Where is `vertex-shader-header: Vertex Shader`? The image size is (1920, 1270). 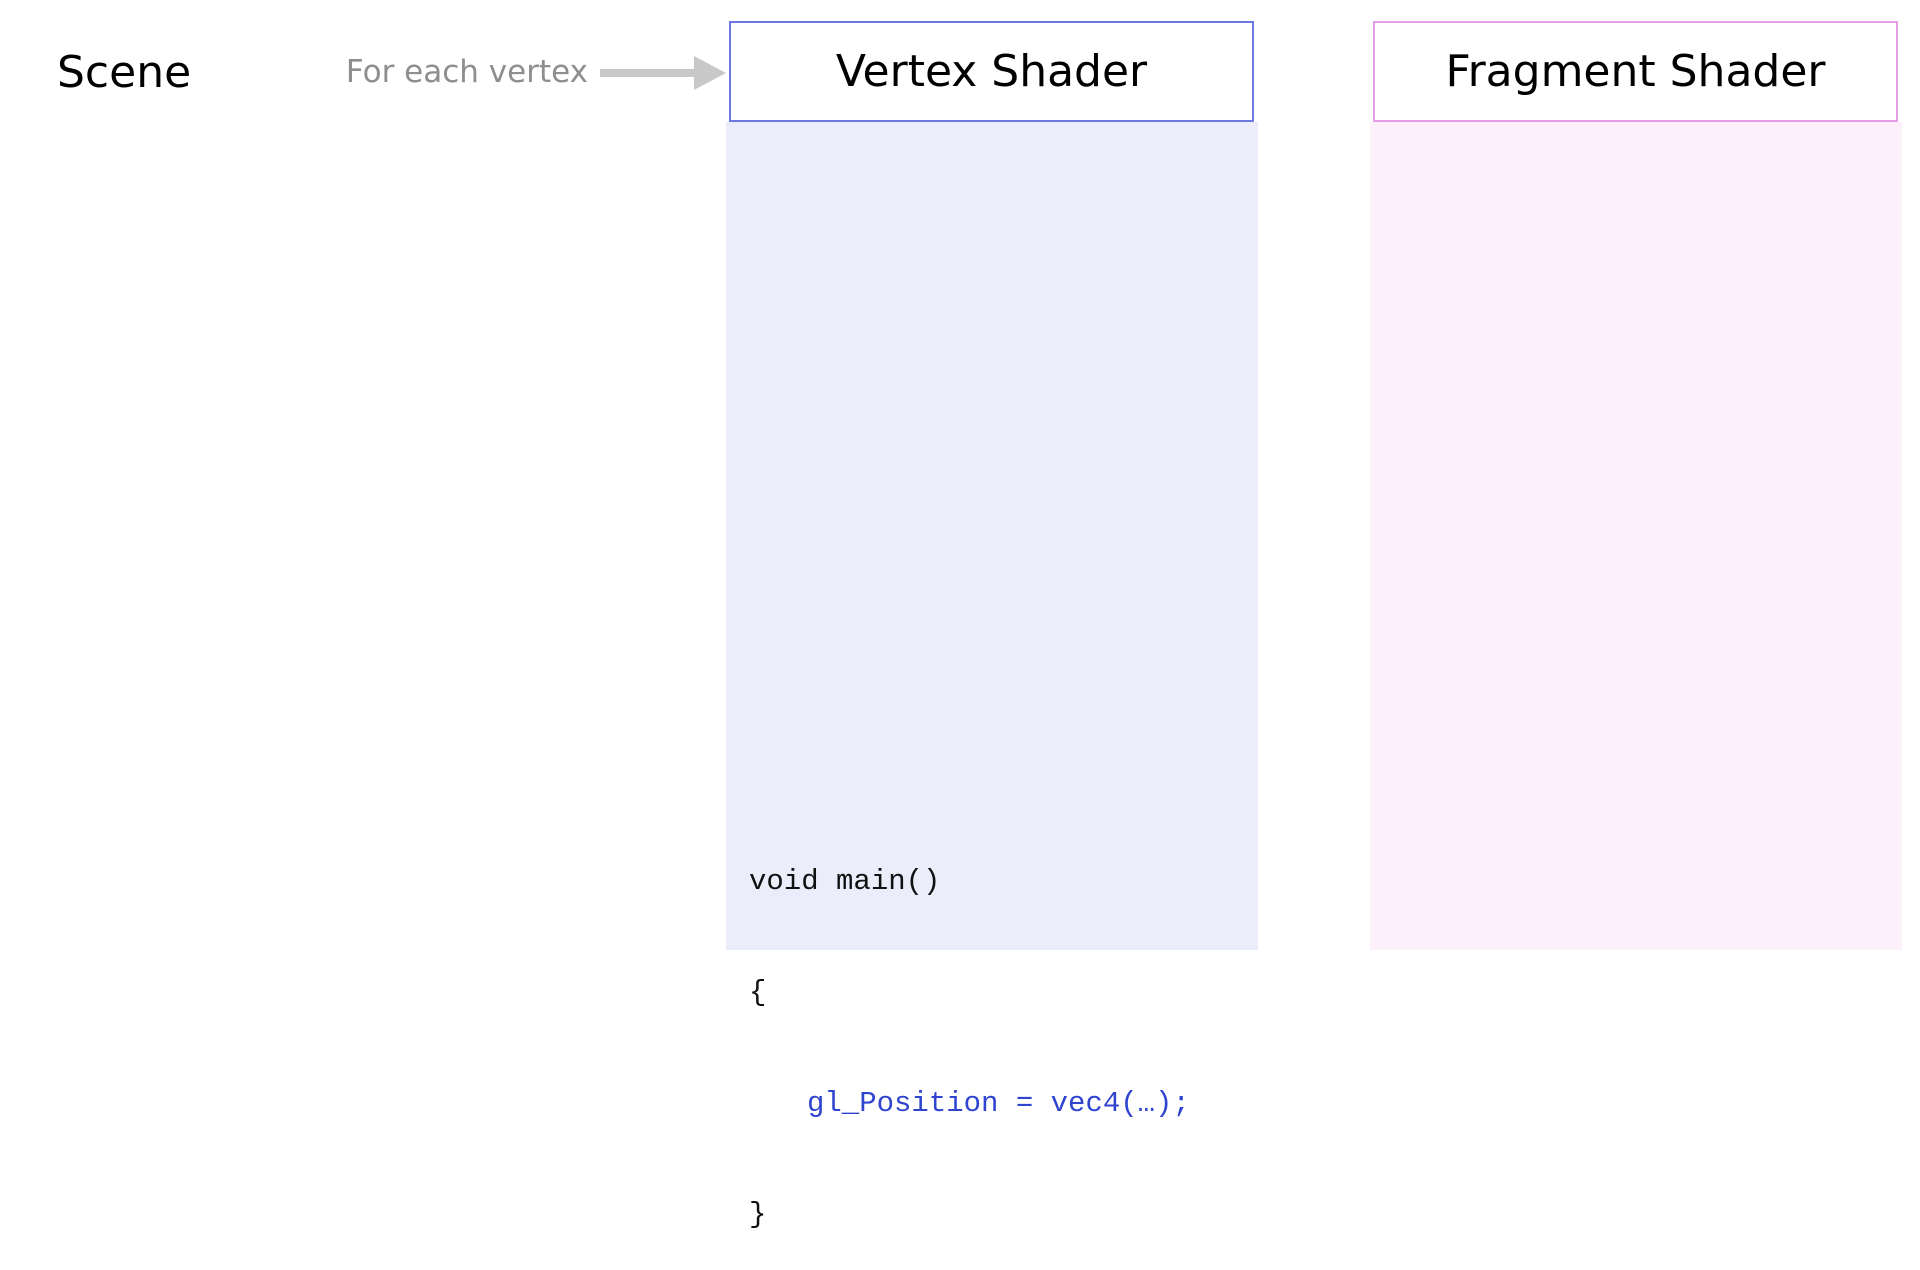 vertex-shader-header: Vertex Shader is located at coordinates (991, 71).